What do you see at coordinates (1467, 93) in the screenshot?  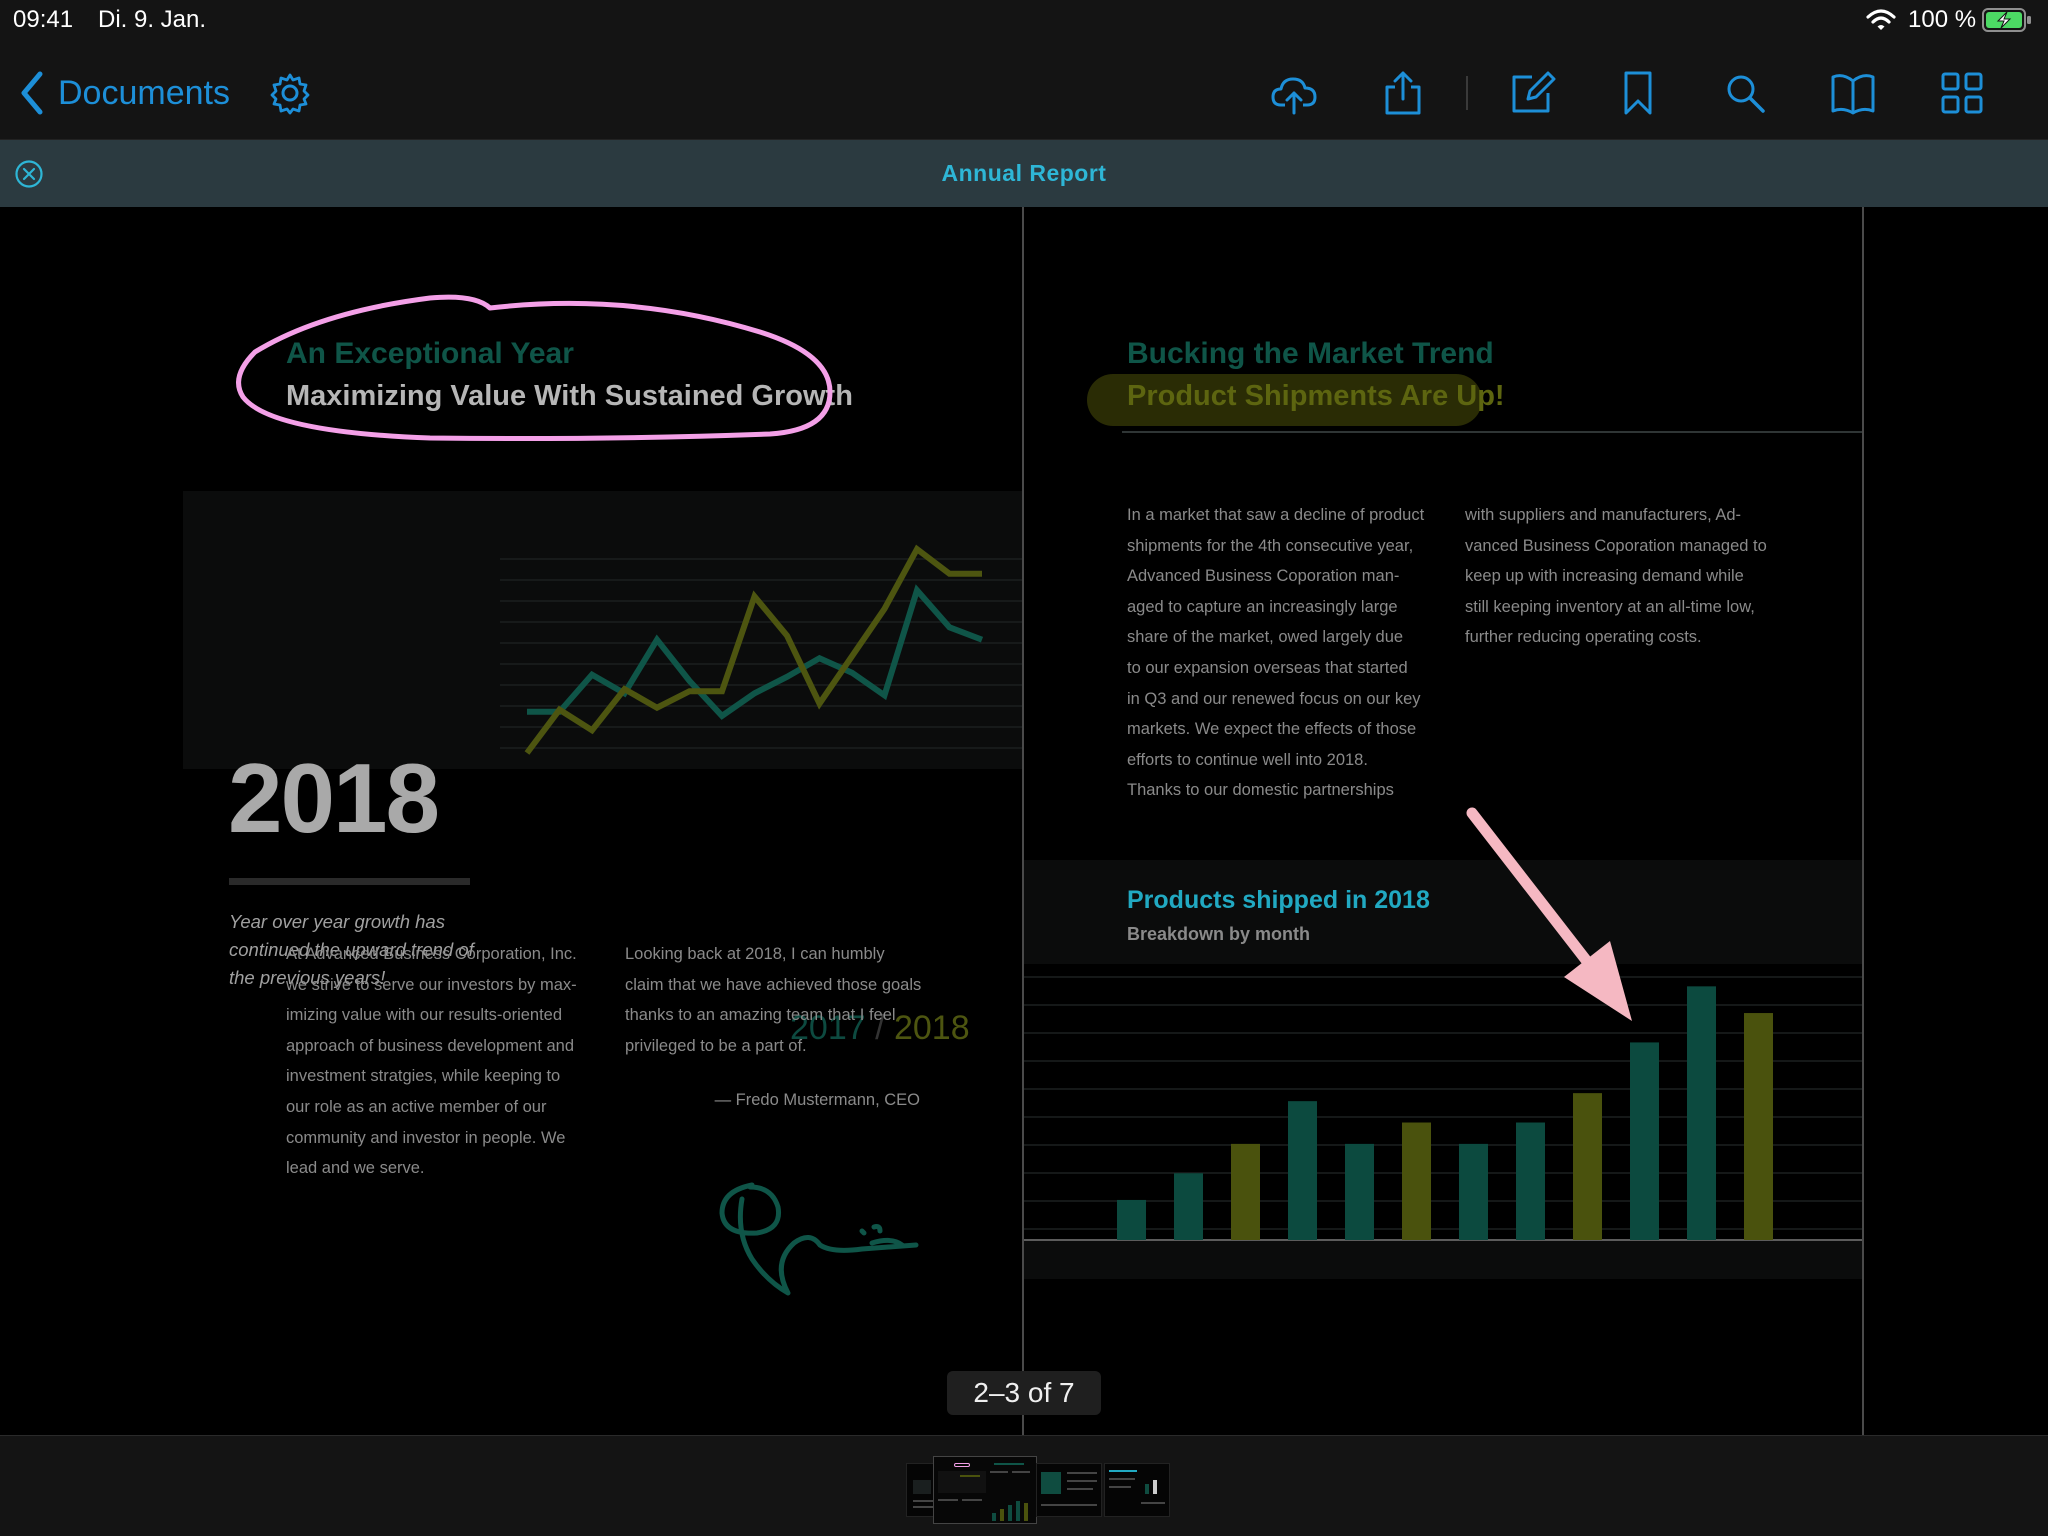 I see `toolbar-separator` at bounding box center [1467, 93].